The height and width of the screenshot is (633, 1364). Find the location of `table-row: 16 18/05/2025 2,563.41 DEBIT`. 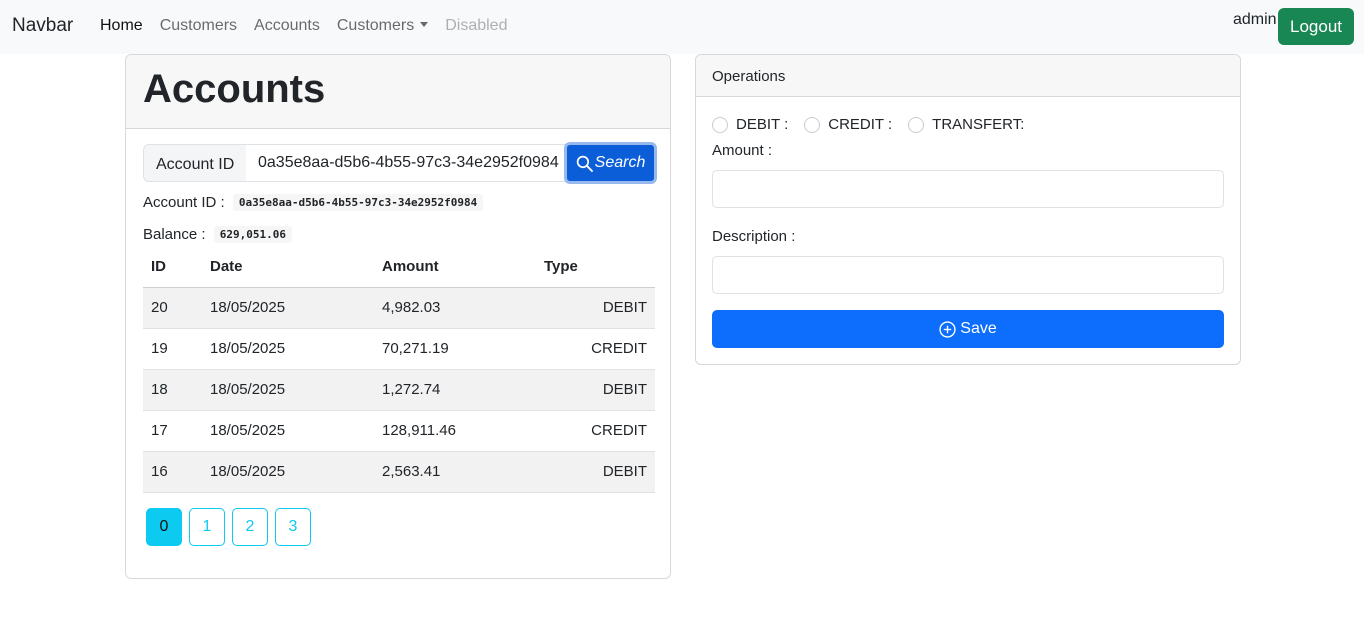

table-row: 16 18/05/2025 2,563.41 DEBIT is located at coordinates (399, 472).